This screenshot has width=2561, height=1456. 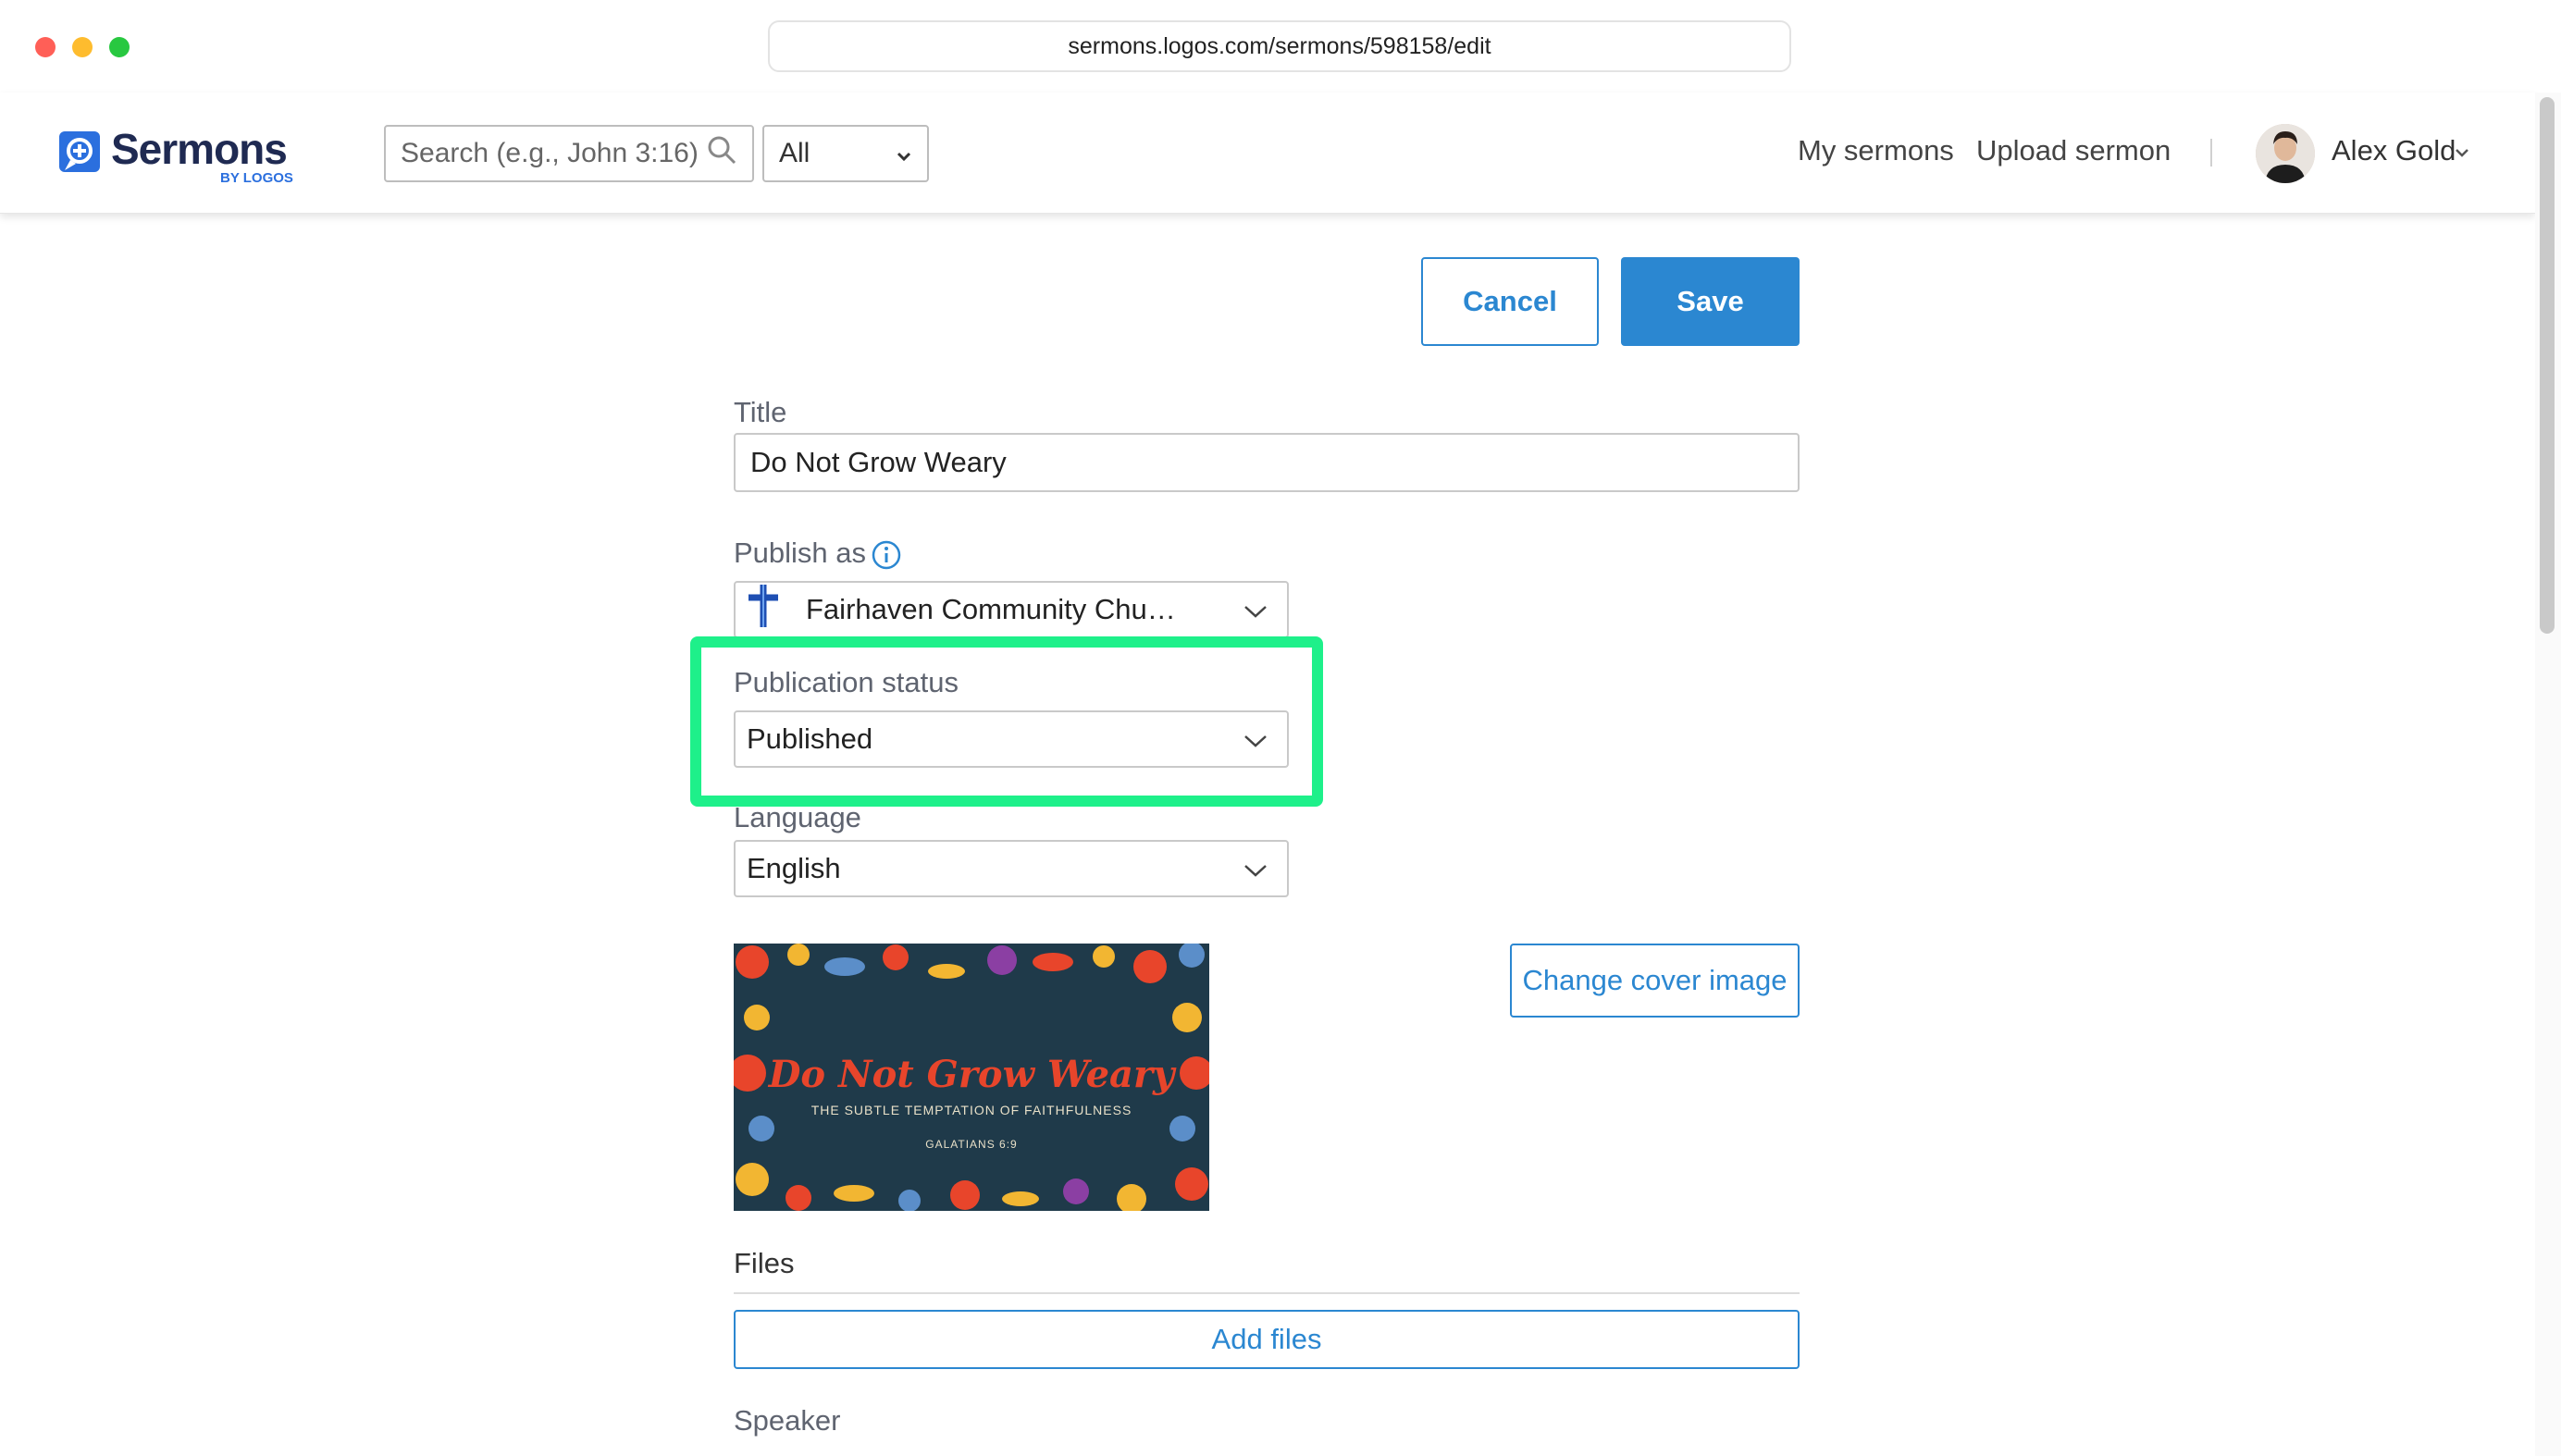 What do you see at coordinates (1655, 981) in the screenshot?
I see `change-cover-image-button: Change cover image` at bounding box center [1655, 981].